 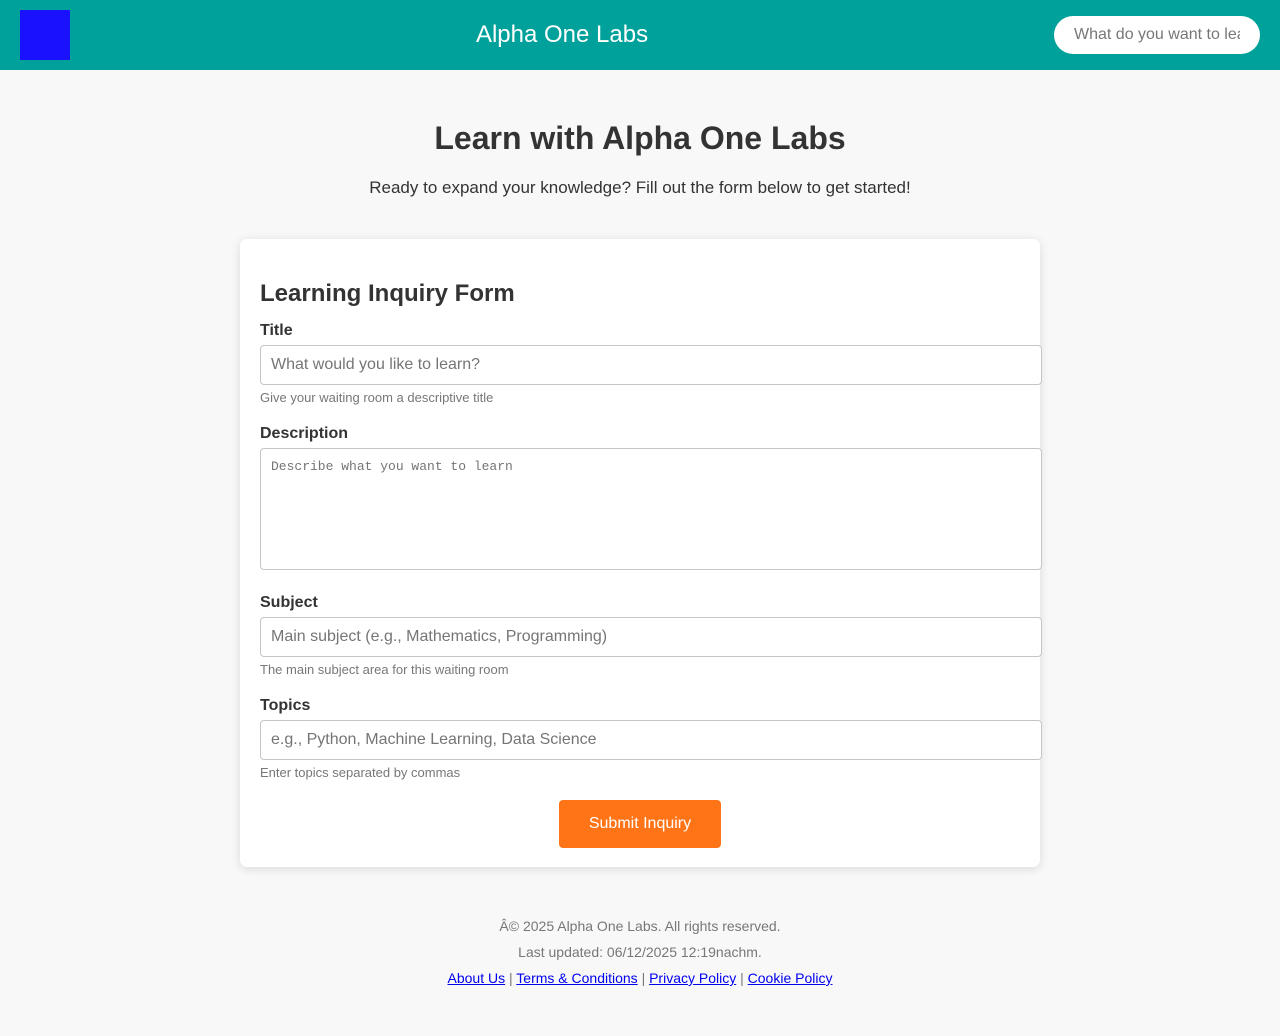 I want to click on last-updated-text: Last updated: 06/12/2025 12:19nachm., so click(x=640, y=952).